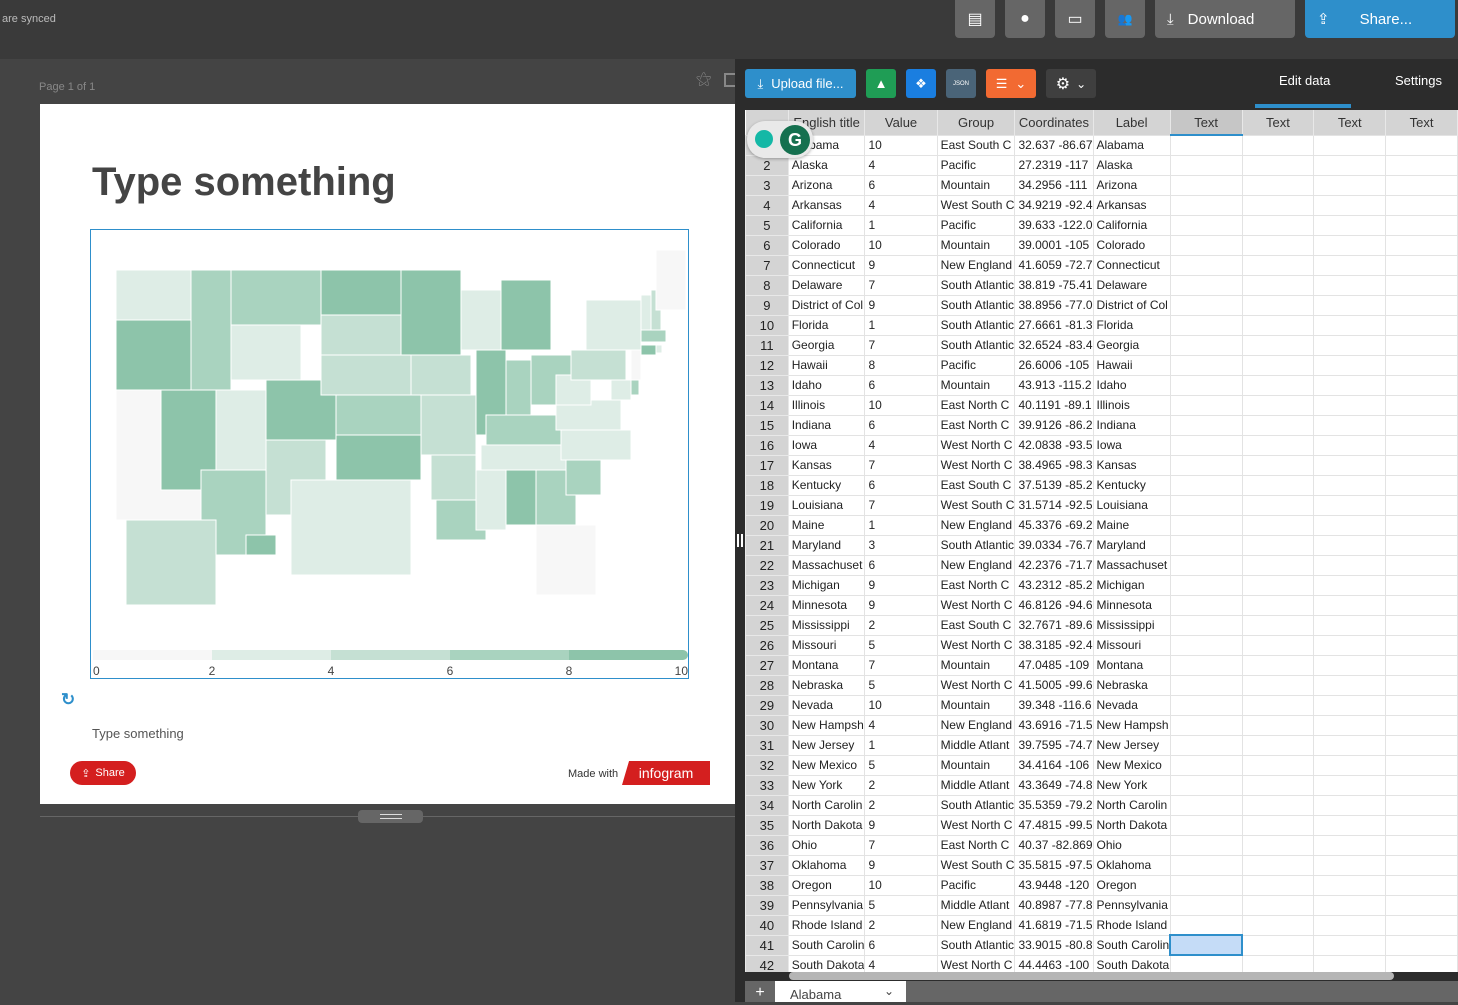  I want to click on grid-cell: Middle Atlant, so click(976, 745).